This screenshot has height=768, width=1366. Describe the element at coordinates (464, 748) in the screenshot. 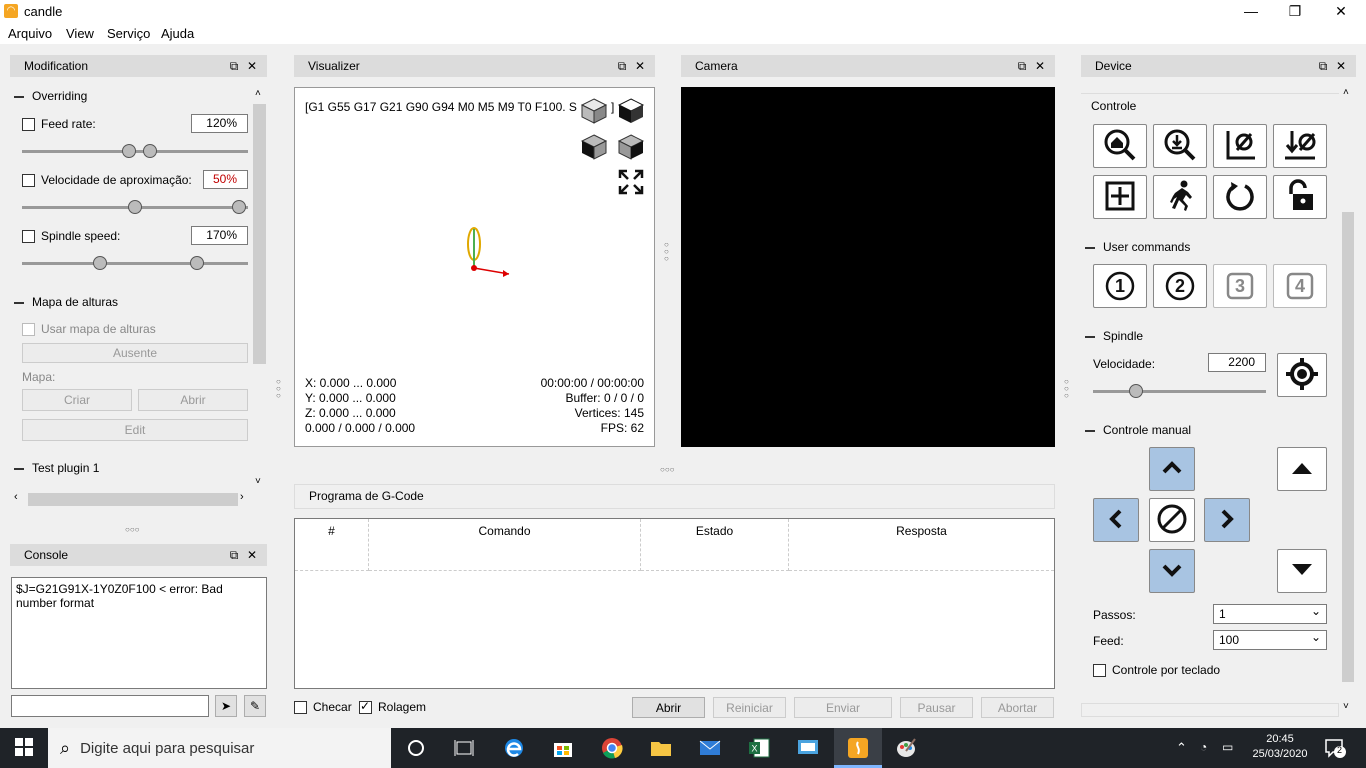

I see `task-view-icon` at that location.